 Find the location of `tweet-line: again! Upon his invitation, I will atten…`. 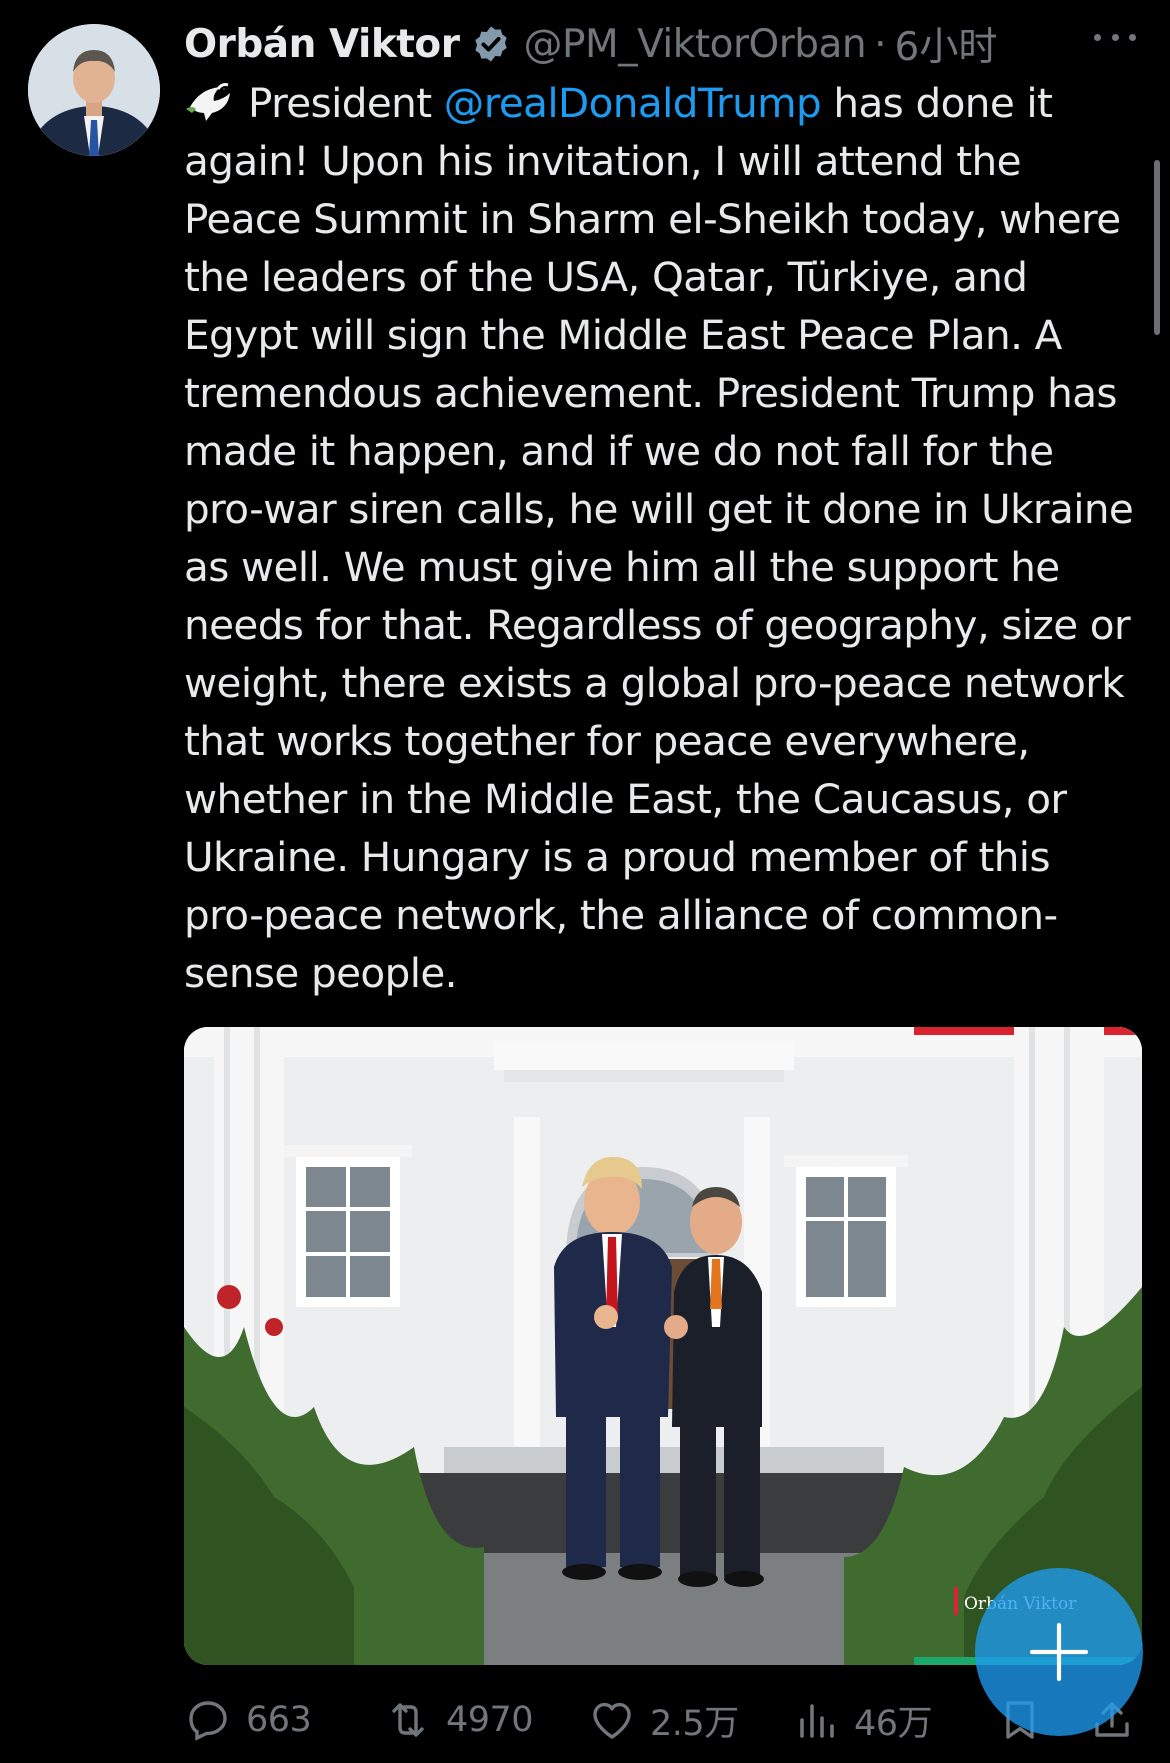

tweet-line: again! Upon his invitation, I will atten… is located at coordinates (602, 161).